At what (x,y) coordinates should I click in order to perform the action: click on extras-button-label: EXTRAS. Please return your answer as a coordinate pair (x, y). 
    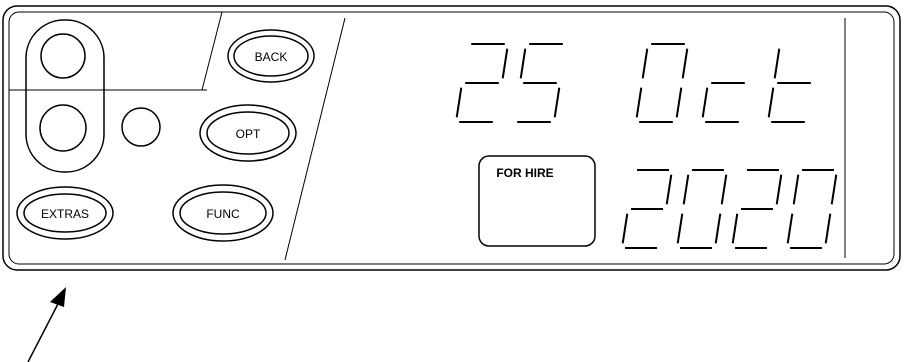
    Looking at the image, I should click on (65, 214).